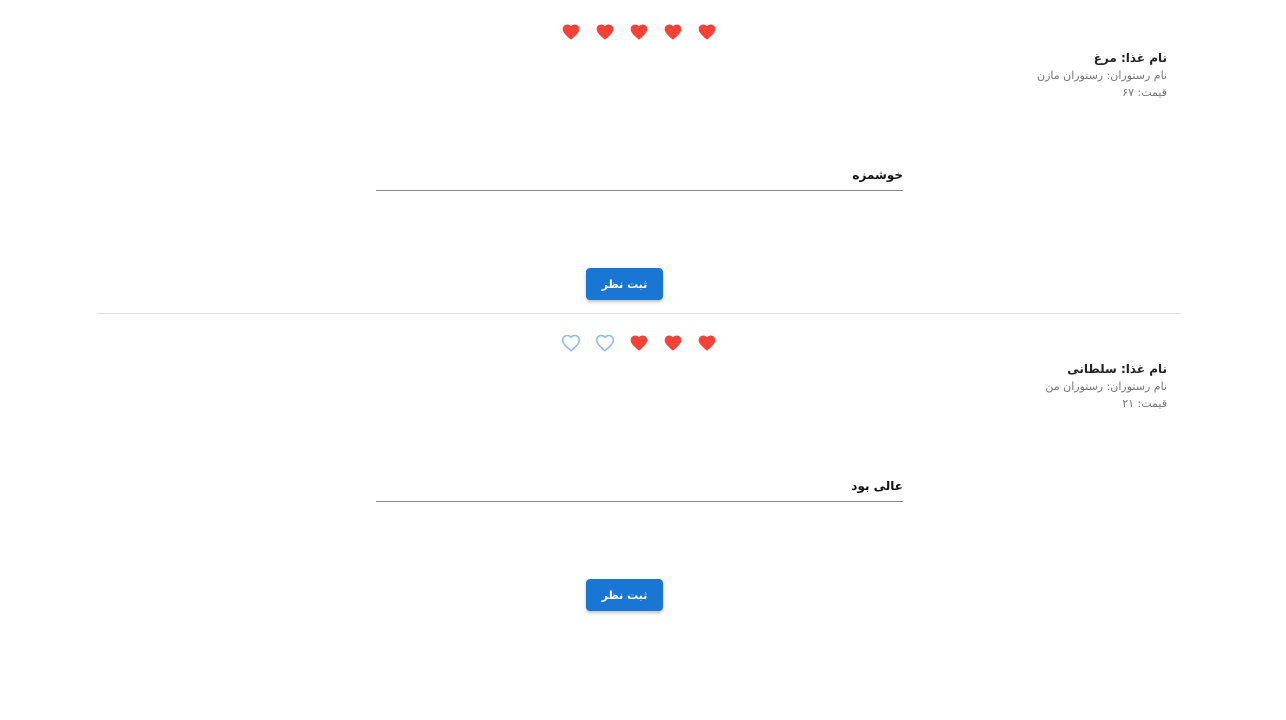 This screenshot has height=720, width=1286. Describe the element at coordinates (1144, 403) in the screenshot. I see `food-price: قیمت: ۲۱` at that location.